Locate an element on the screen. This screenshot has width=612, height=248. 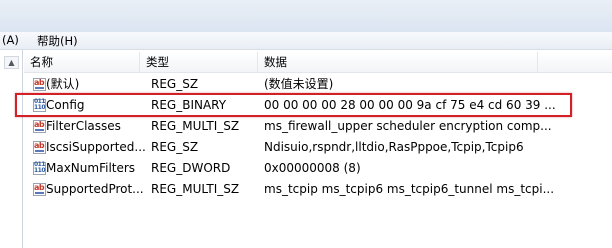
value-type: REG_DWORD is located at coordinates (191, 168).